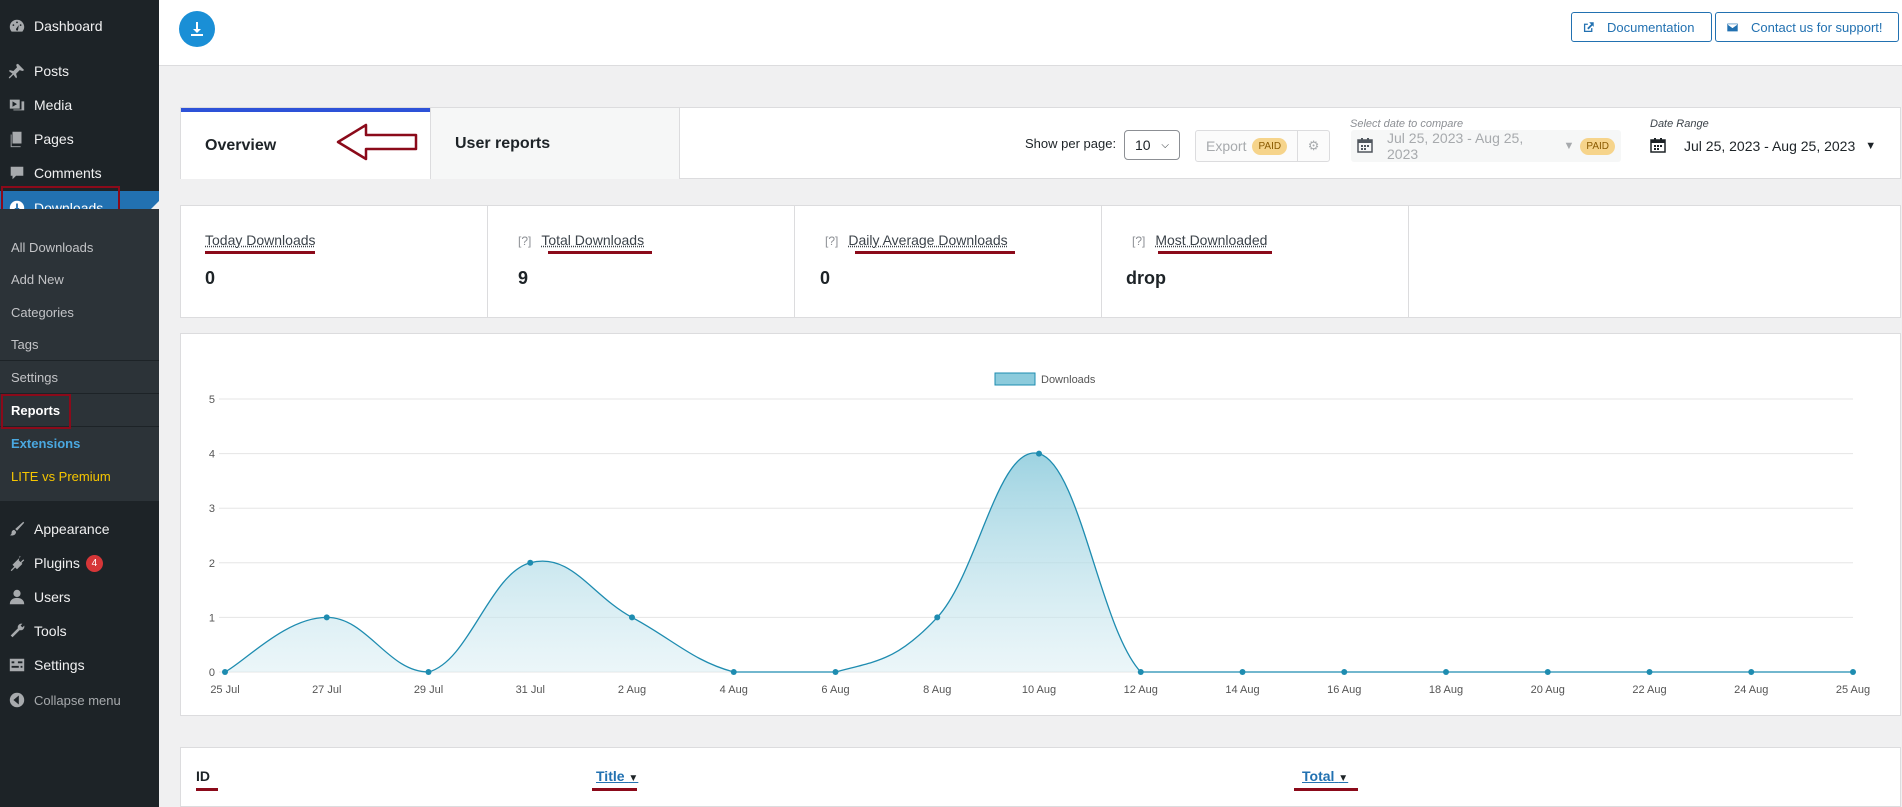 The width and height of the screenshot is (1902, 807). Describe the element at coordinates (17, 173) in the screenshot. I see `comment-icon` at that location.